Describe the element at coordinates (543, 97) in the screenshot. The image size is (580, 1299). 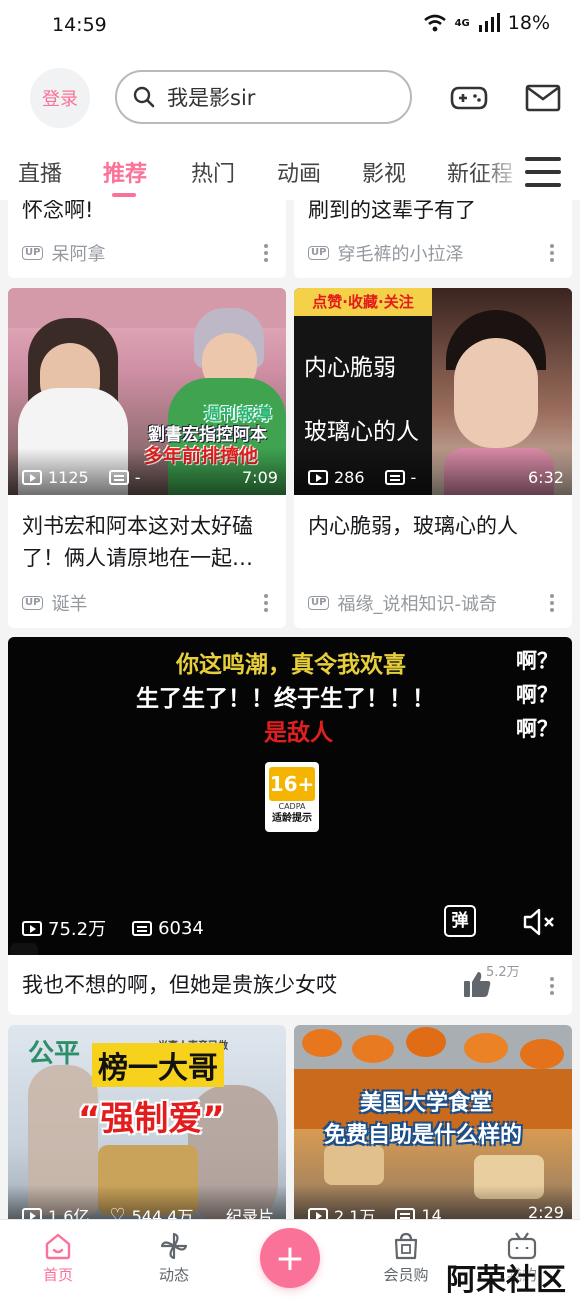
I see `mail-icon` at that location.